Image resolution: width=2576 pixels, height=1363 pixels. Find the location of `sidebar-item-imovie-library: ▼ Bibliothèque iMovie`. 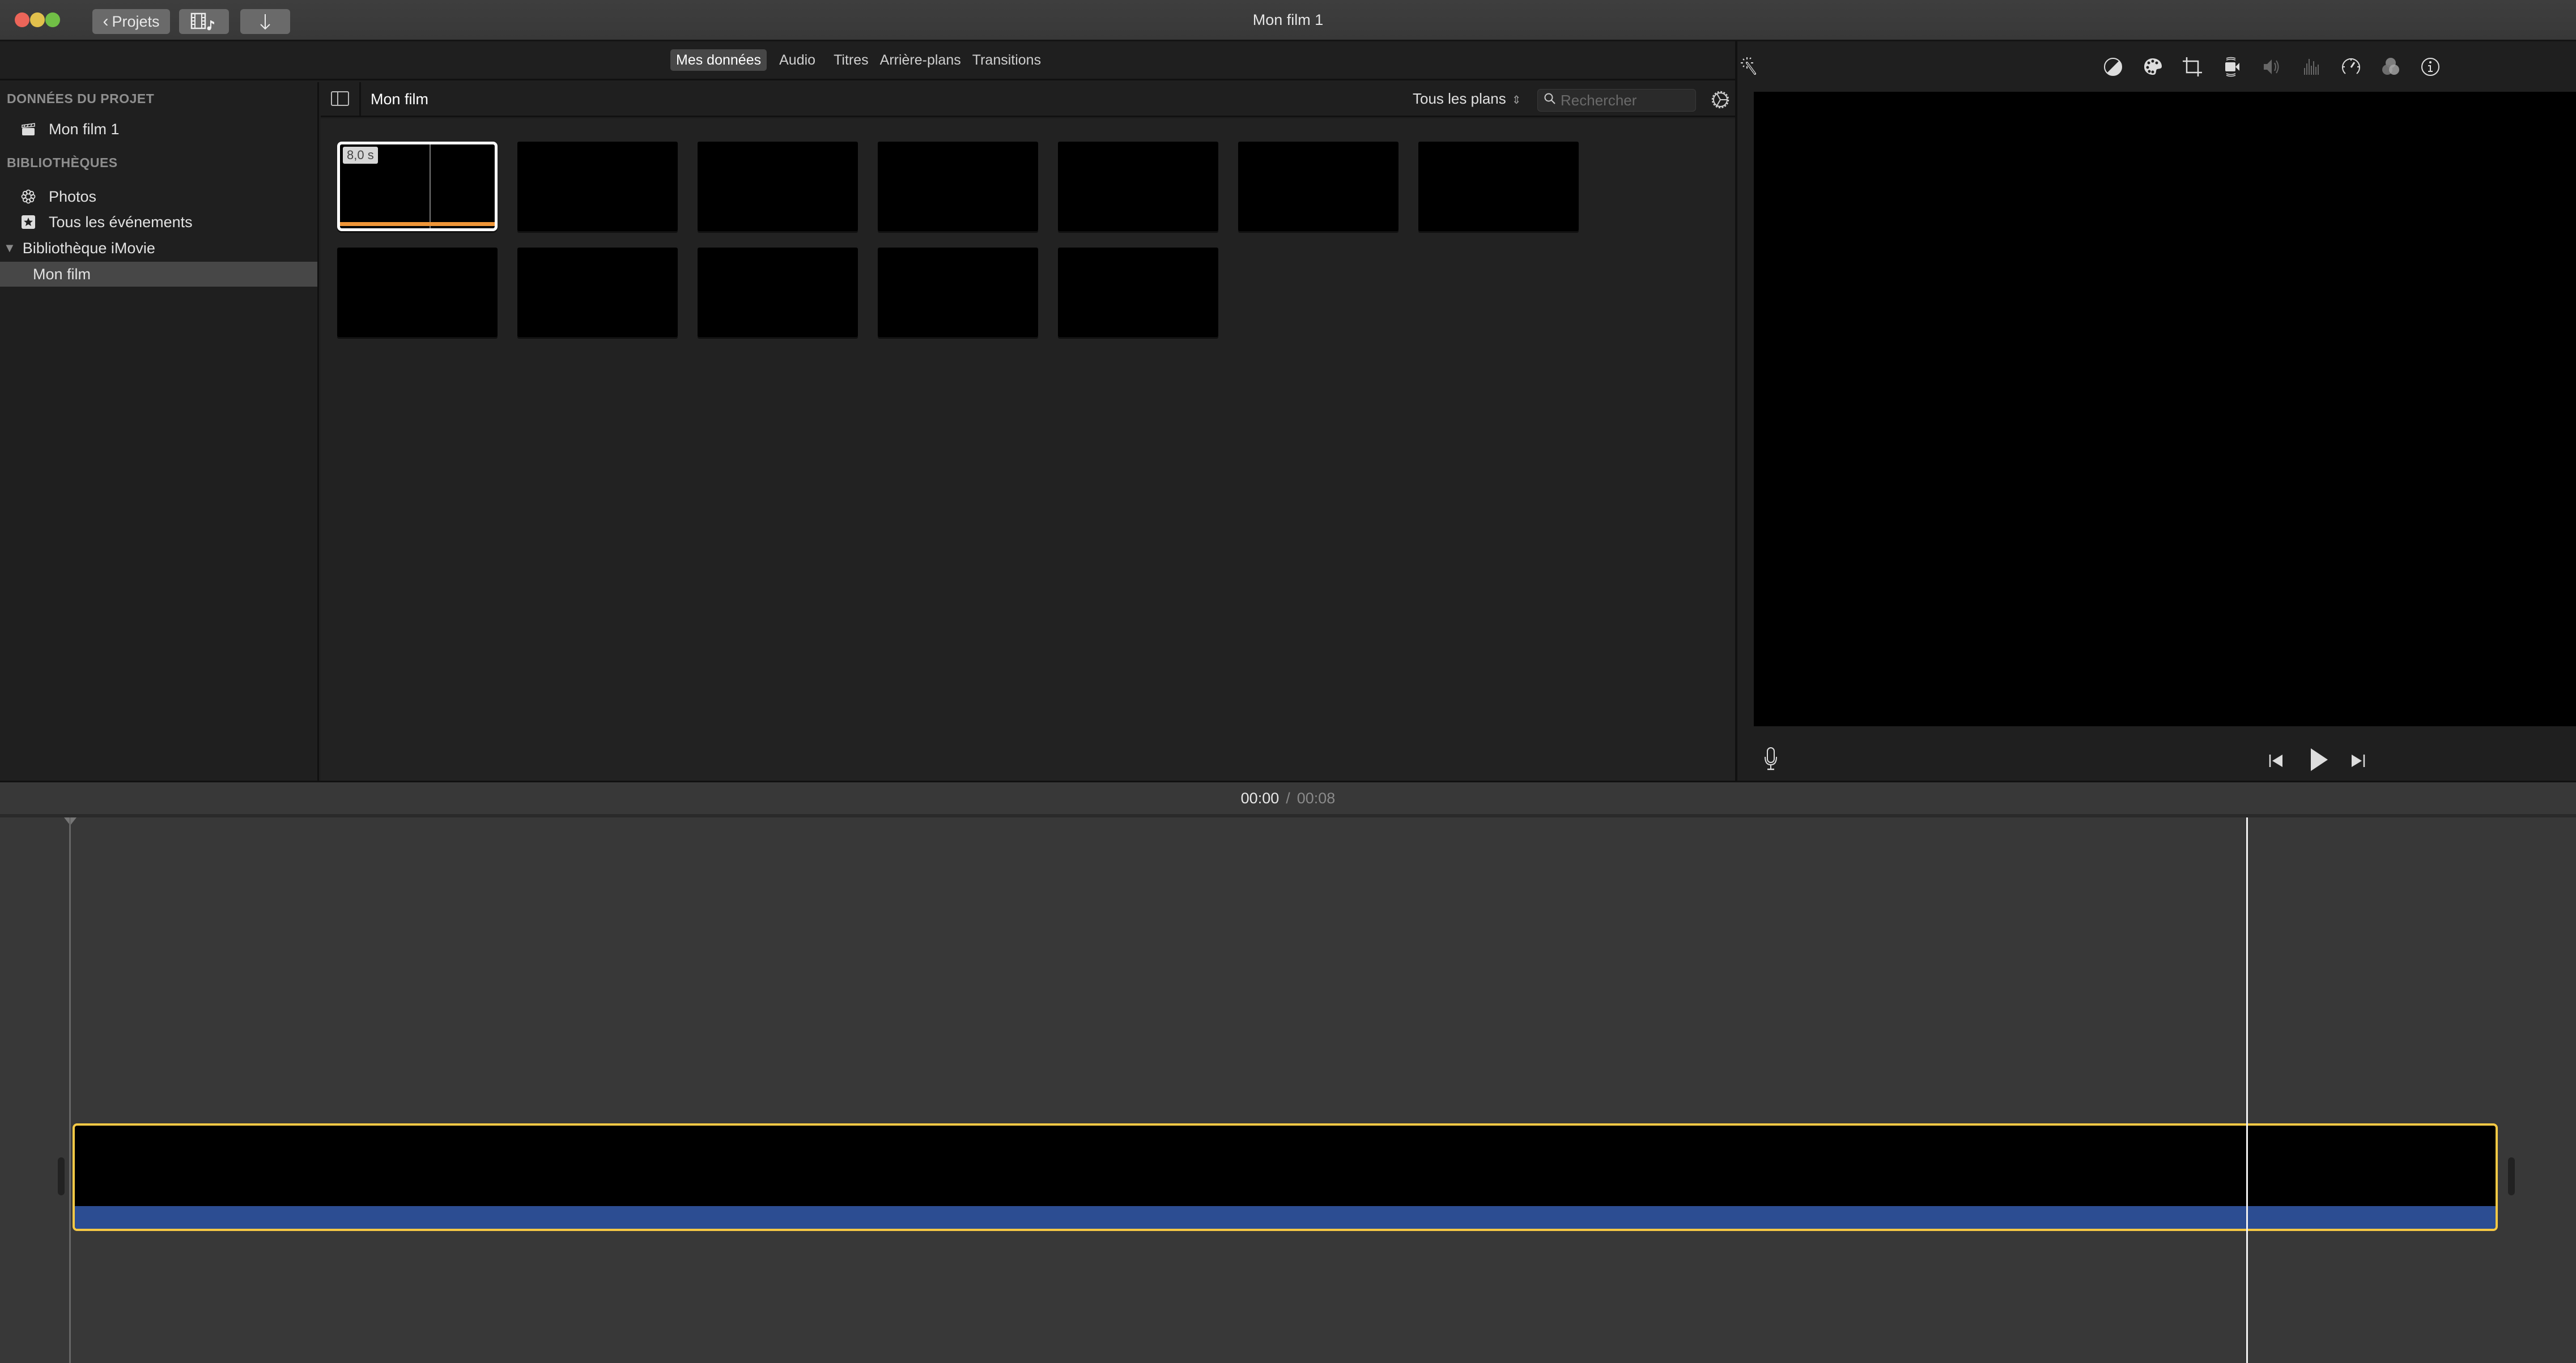

sidebar-item-imovie-library: ▼ Bibliothèque iMovie is located at coordinates (158, 248).